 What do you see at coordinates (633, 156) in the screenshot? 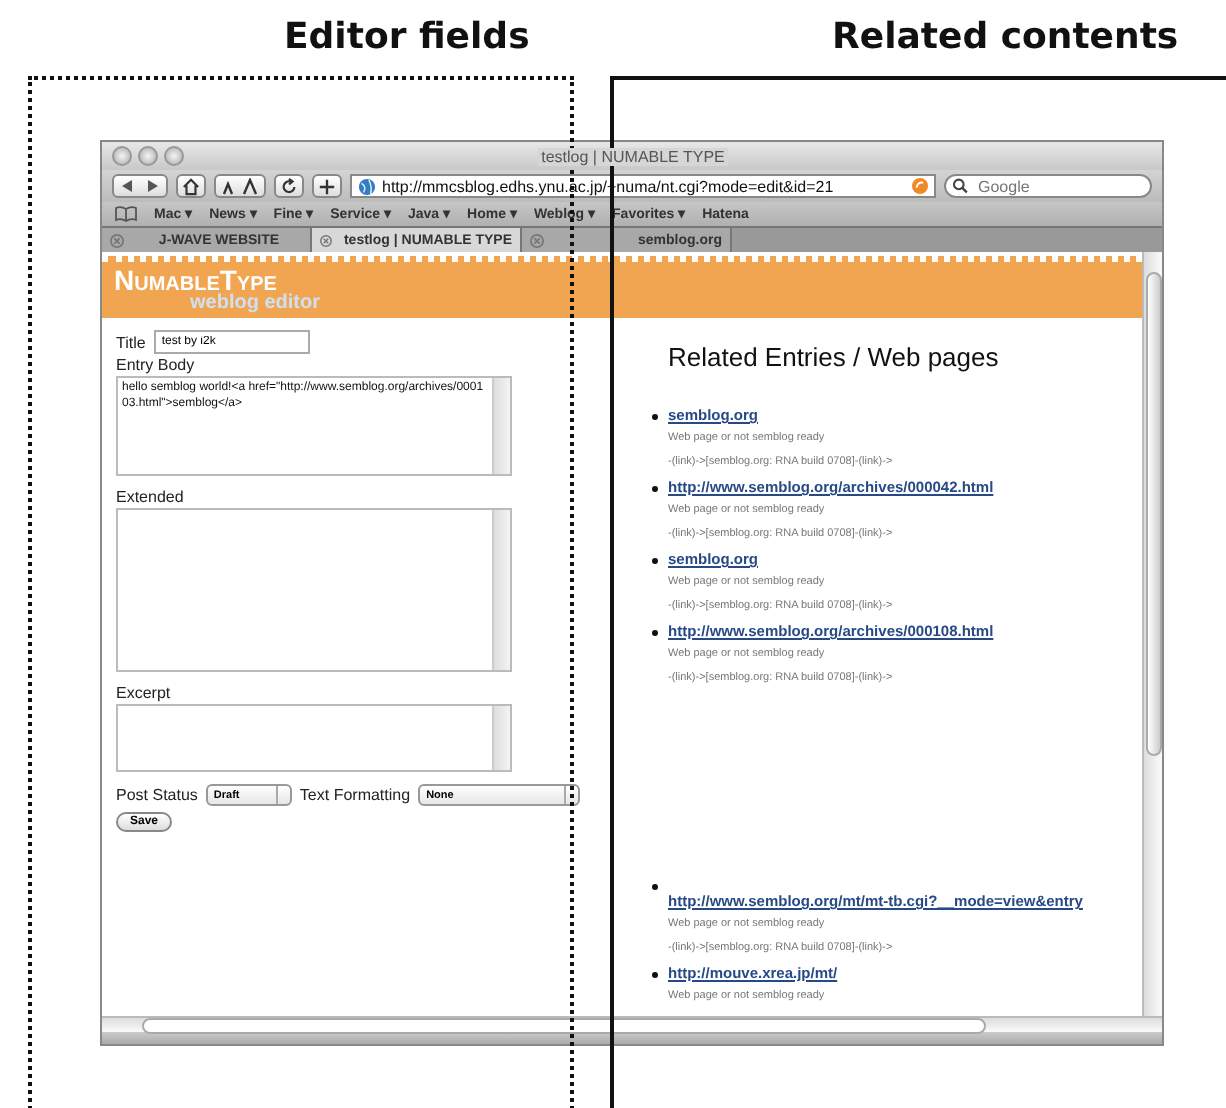
I see `window-title: testlog | NUMABLE TYPE` at bounding box center [633, 156].